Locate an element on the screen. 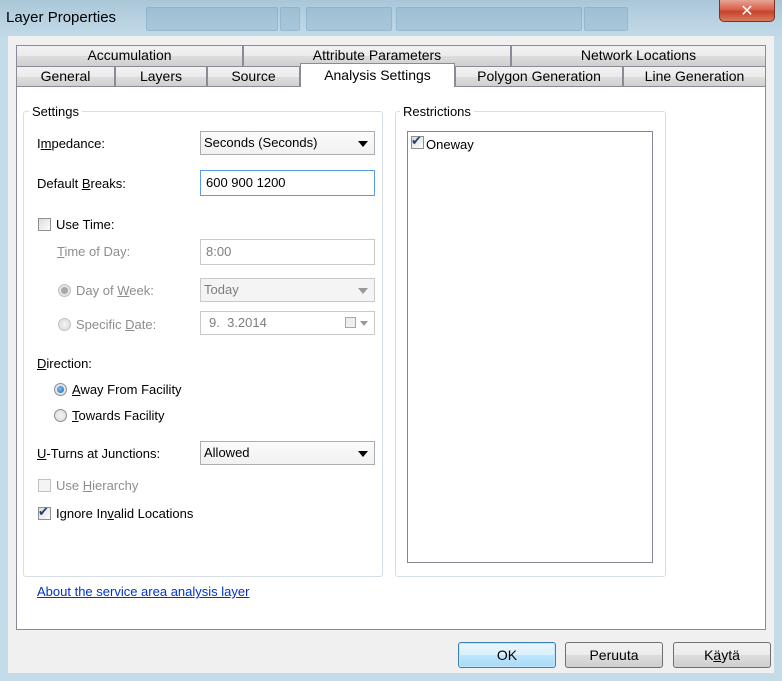  day-of-week-dropdown: Today is located at coordinates (287, 290).